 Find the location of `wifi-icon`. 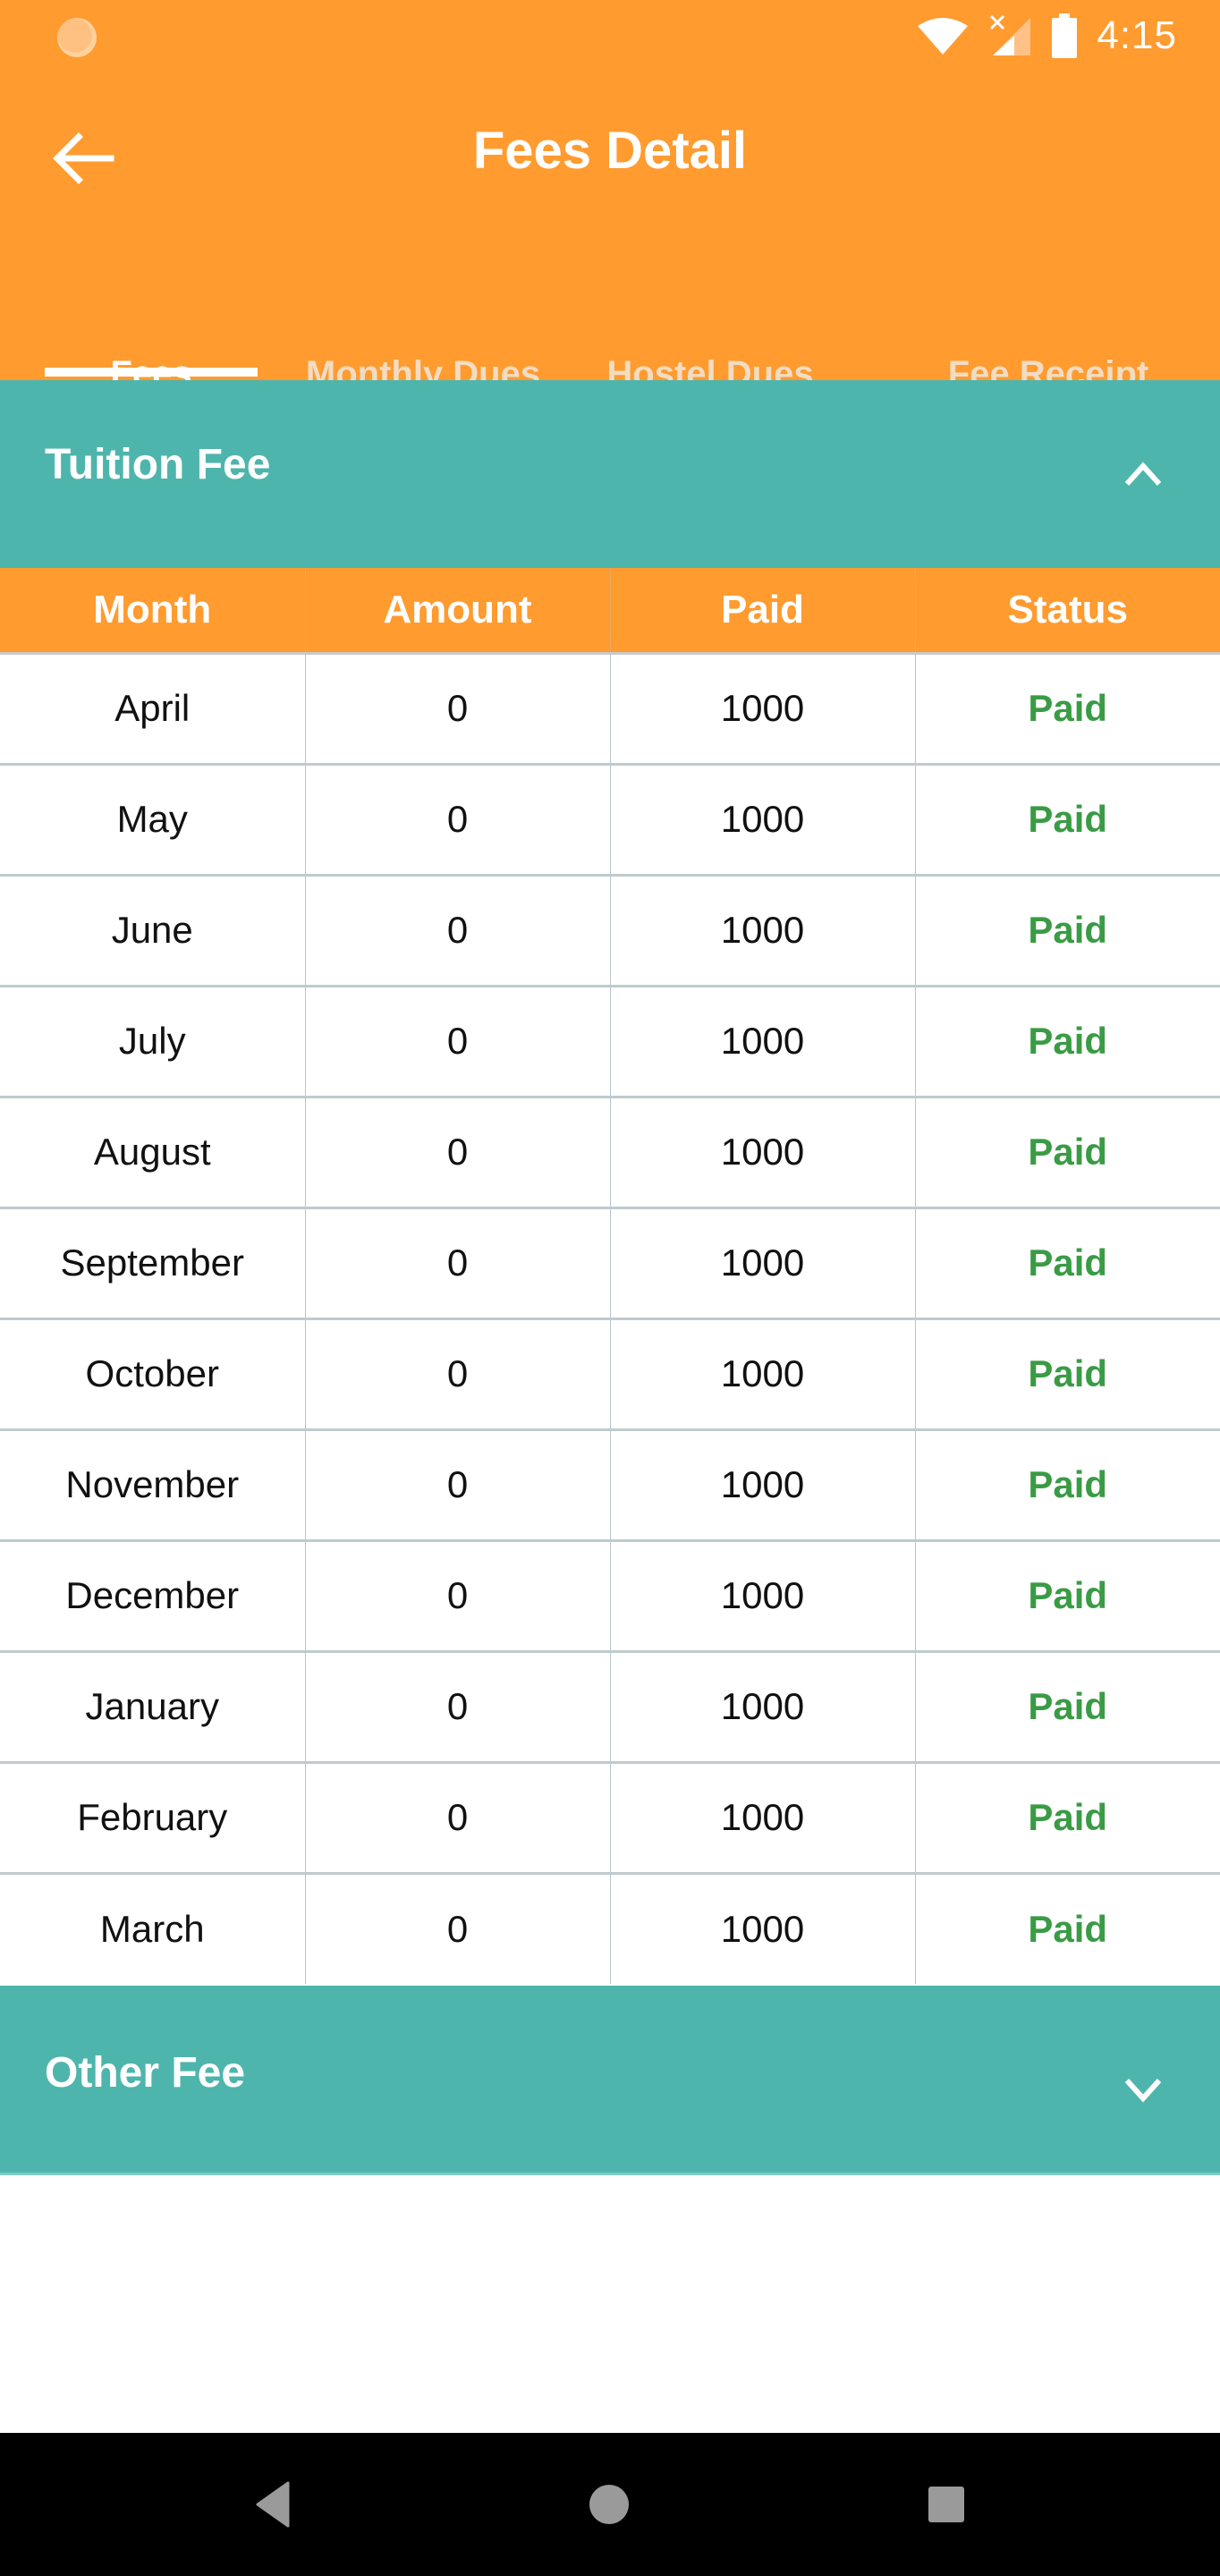

wifi-icon is located at coordinates (944, 36).